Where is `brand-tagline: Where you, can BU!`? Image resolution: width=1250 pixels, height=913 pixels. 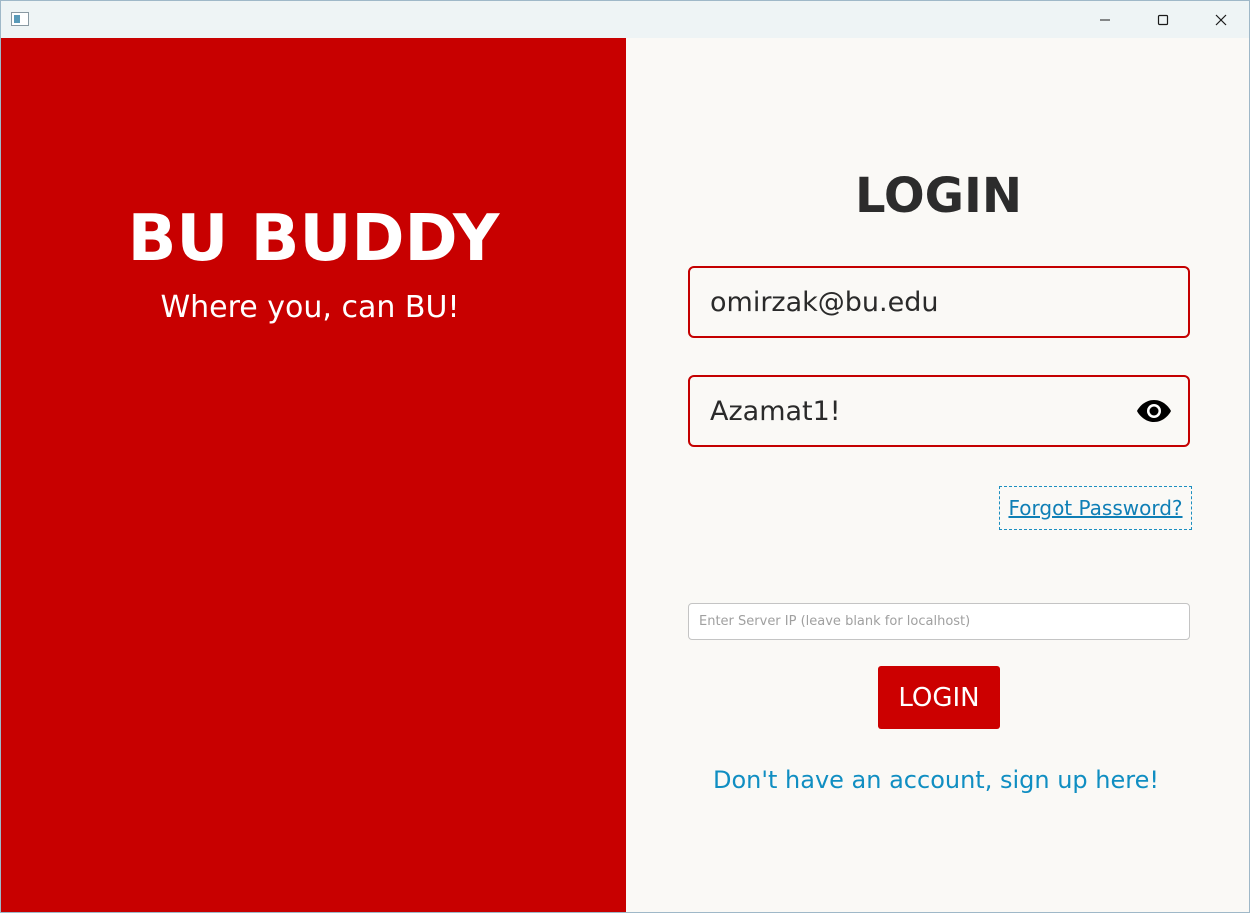
brand-tagline: Where you, can BU! is located at coordinates (310, 307).